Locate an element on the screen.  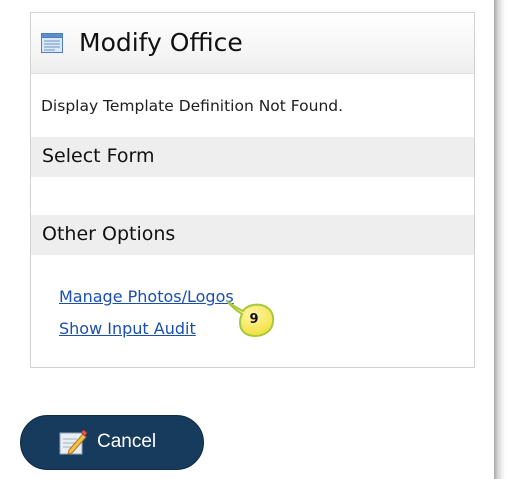
section-other-options: Other Options is located at coordinates (252, 235).